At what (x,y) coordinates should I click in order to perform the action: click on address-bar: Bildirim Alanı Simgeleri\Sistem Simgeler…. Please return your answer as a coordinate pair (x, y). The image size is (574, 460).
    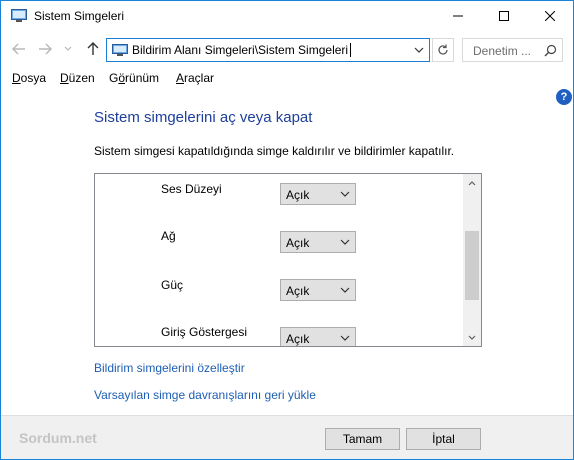
    Looking at the image, I should click on (268, 50).